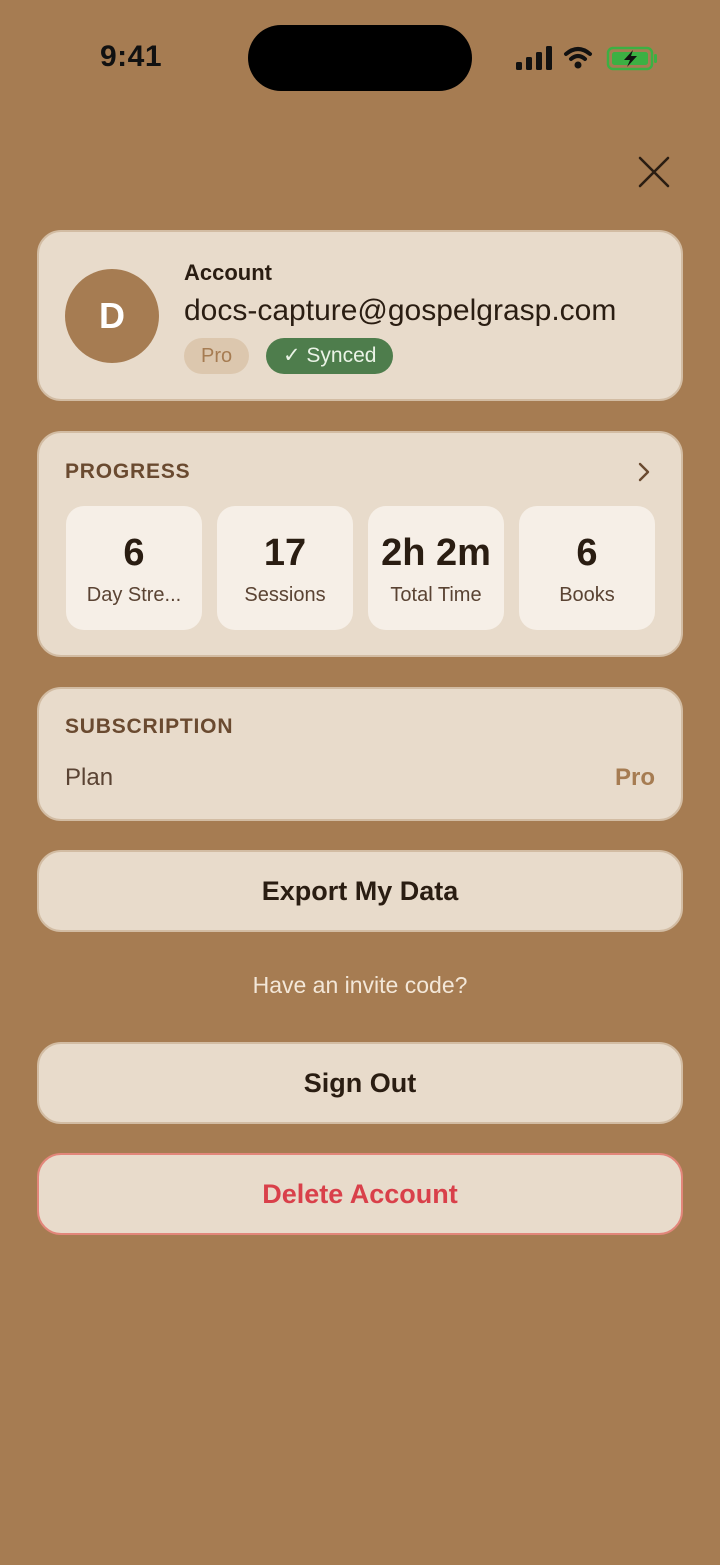 This screenshot has height=1565, width=720. What do you see at coordinates (285, 595) in the screenshot?
I see `stat-label: Sessions` at bounding box center [285, 595].